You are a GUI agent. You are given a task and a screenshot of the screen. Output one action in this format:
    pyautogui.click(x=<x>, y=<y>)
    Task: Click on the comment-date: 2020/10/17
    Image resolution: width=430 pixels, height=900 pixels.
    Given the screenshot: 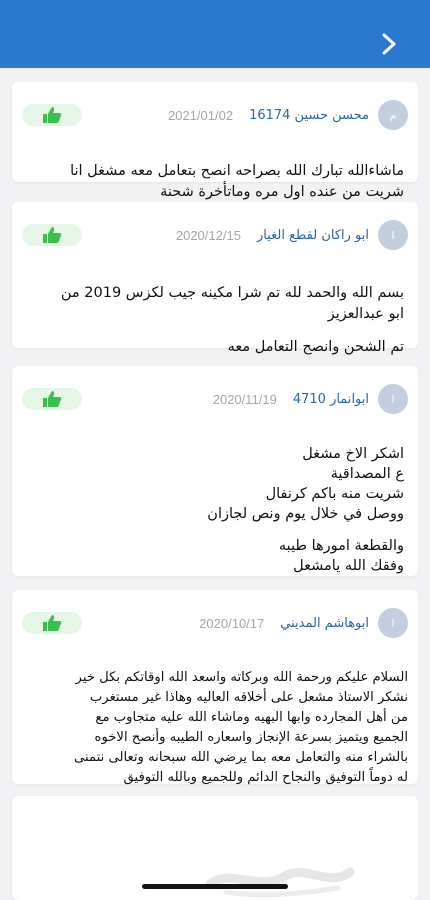 What is the action you would take?
    pyautogui.click(x=232, y=623)
    